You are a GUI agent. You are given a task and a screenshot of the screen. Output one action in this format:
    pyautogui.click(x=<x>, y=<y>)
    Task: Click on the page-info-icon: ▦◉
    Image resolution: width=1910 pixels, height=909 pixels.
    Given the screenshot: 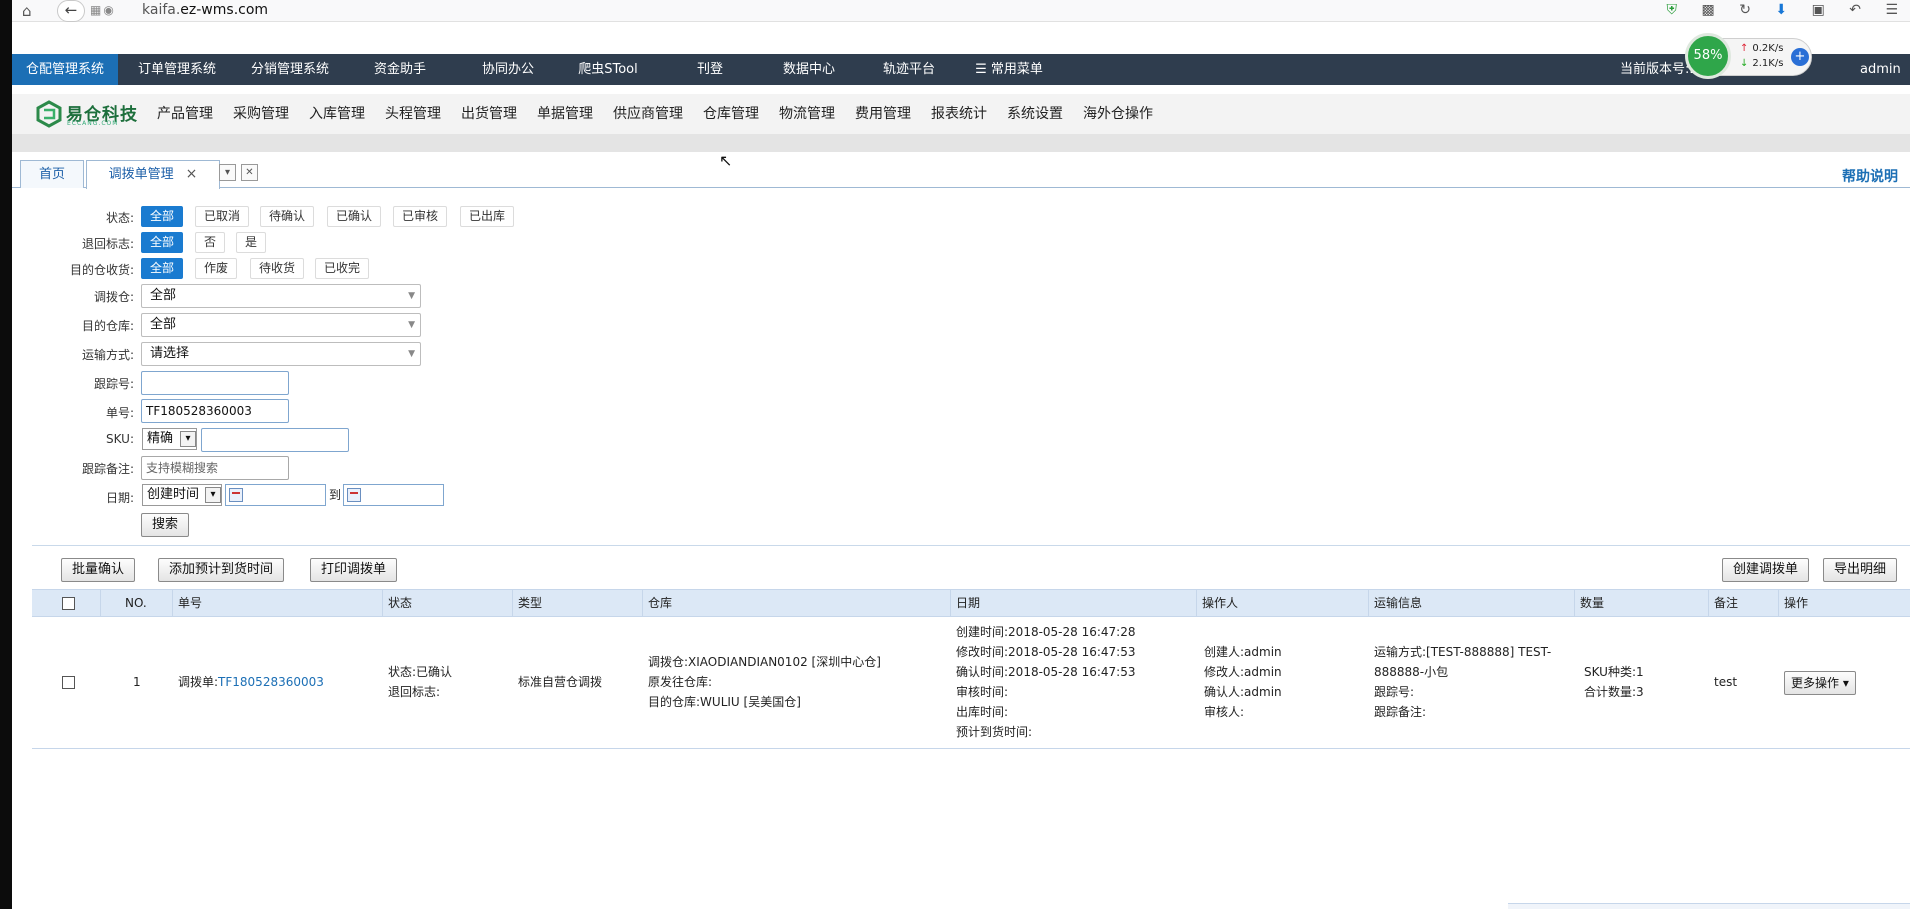 What is the action you would take?
    pyautogui.click(x=103, y=10)
    